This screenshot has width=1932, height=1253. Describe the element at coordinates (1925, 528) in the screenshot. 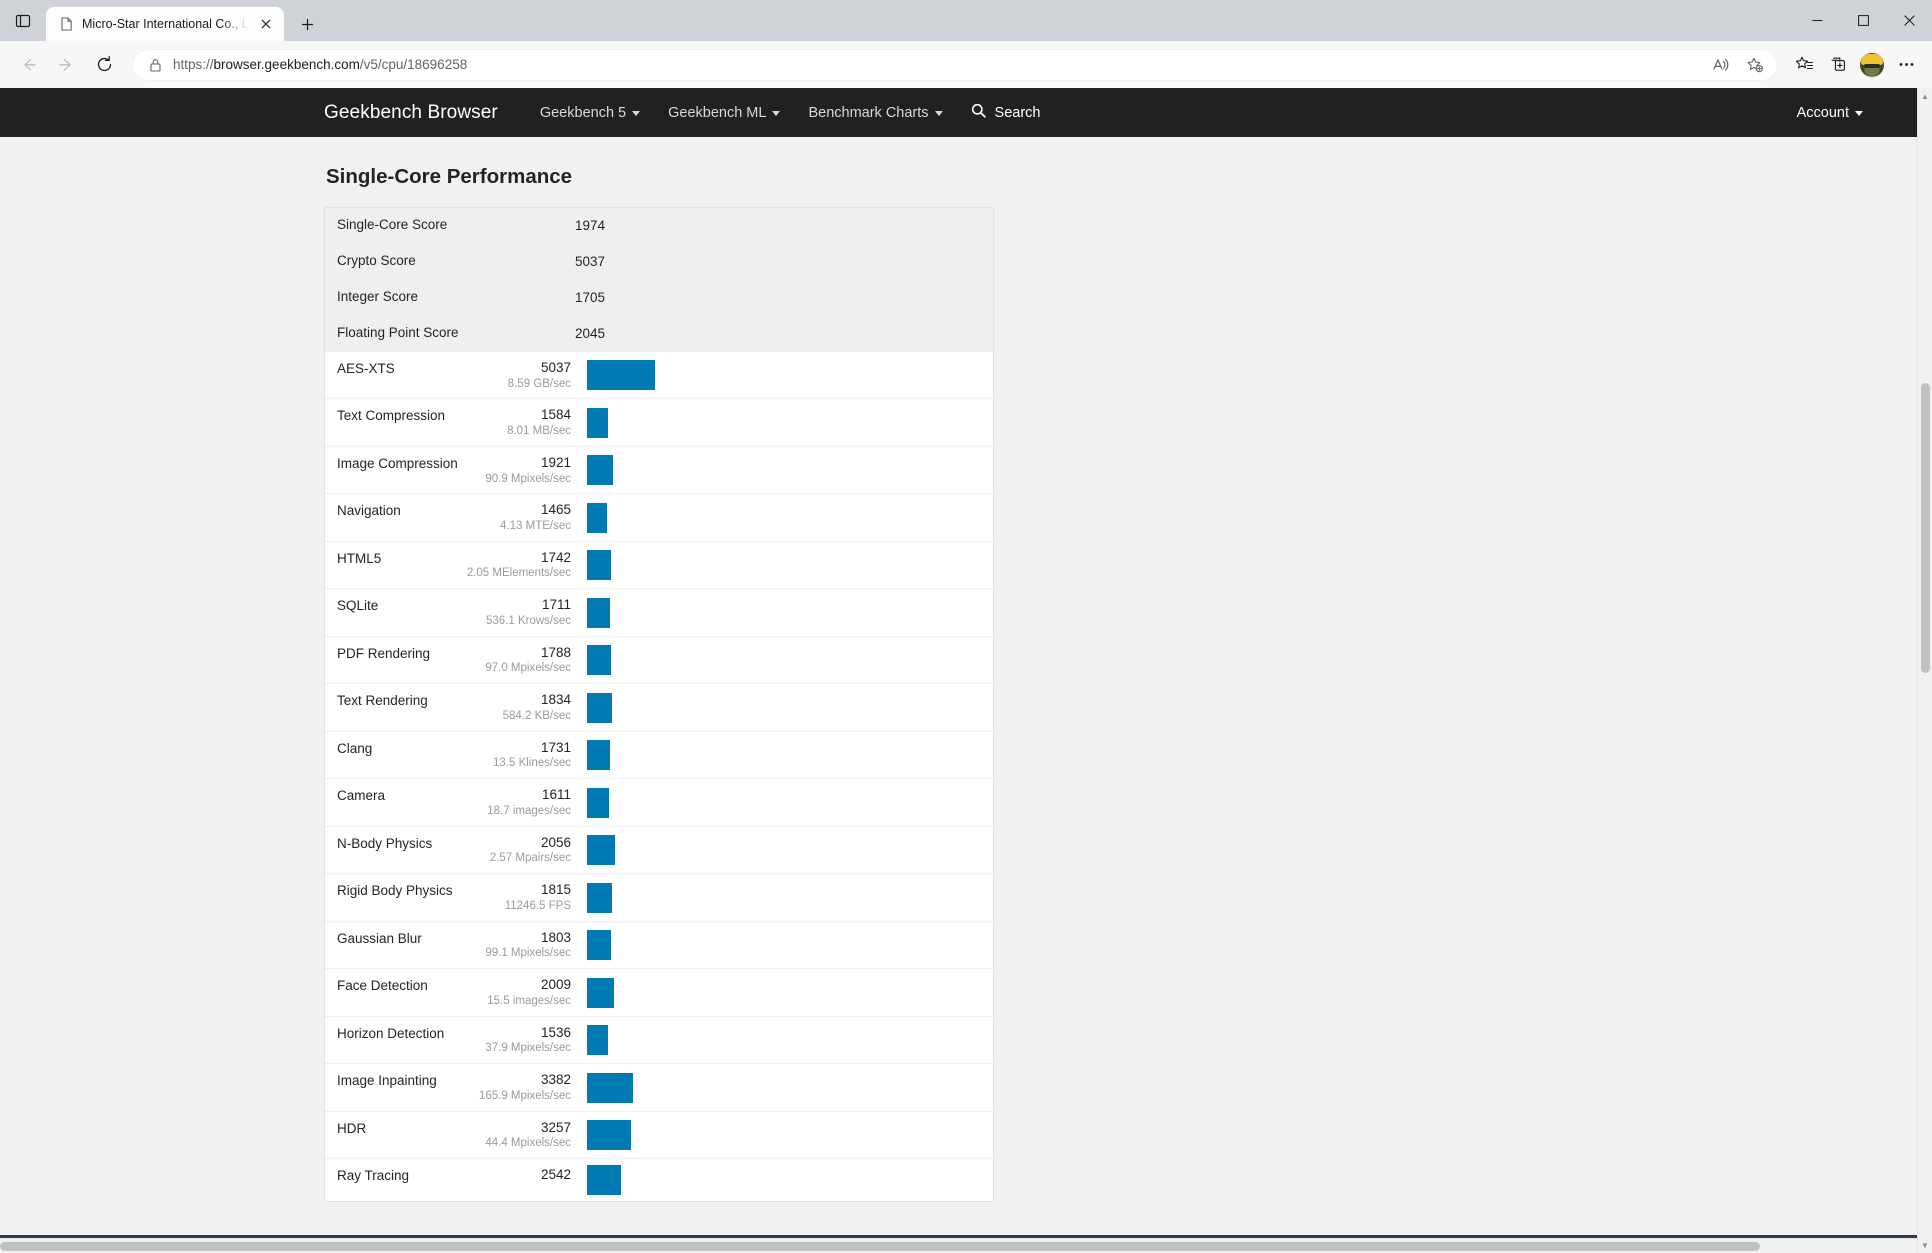

I see `vertical-scroll-thumb` at that location.